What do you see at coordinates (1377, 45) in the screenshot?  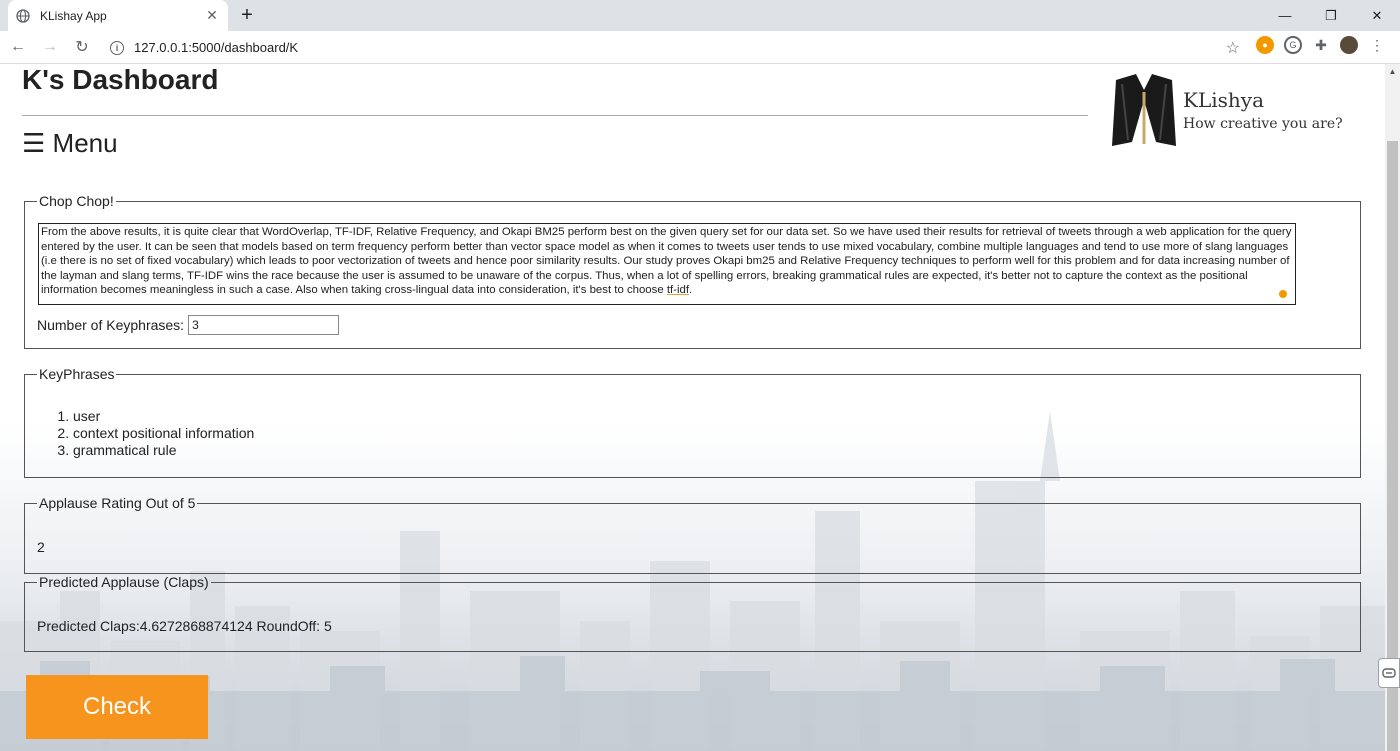 I see `more-icon: ⋮` at bounding box center [1377, 45].